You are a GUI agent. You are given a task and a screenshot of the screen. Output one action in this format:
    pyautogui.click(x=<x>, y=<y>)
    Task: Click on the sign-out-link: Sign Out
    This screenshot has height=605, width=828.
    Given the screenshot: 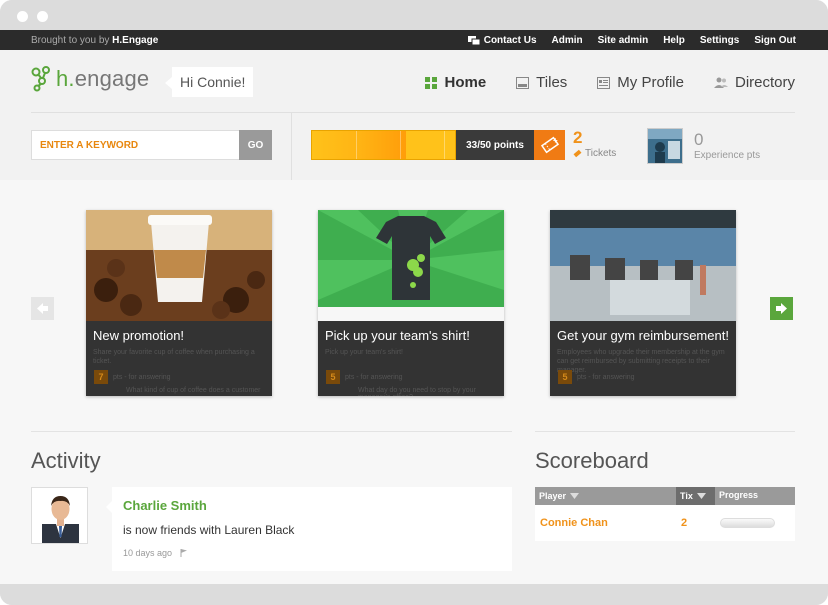 What is the action you would take?
    pyautogui.click(x=775, y=40)
    